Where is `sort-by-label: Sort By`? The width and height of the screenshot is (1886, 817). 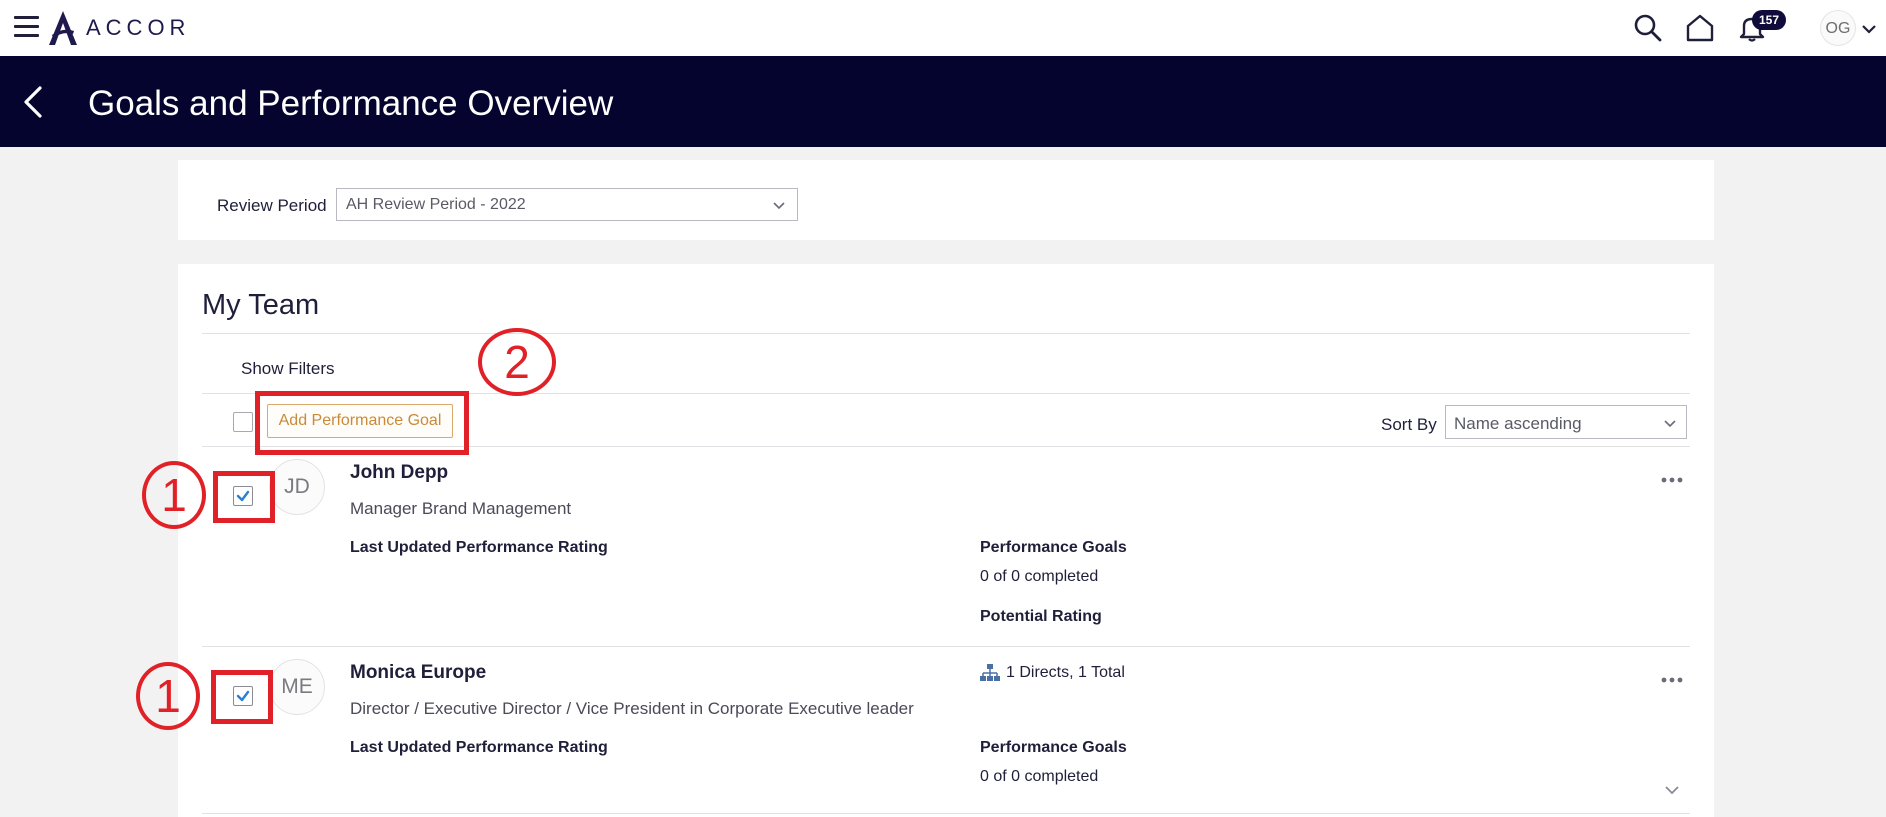
sort-by-label: Sort By is located at coordinates (1409, 424).